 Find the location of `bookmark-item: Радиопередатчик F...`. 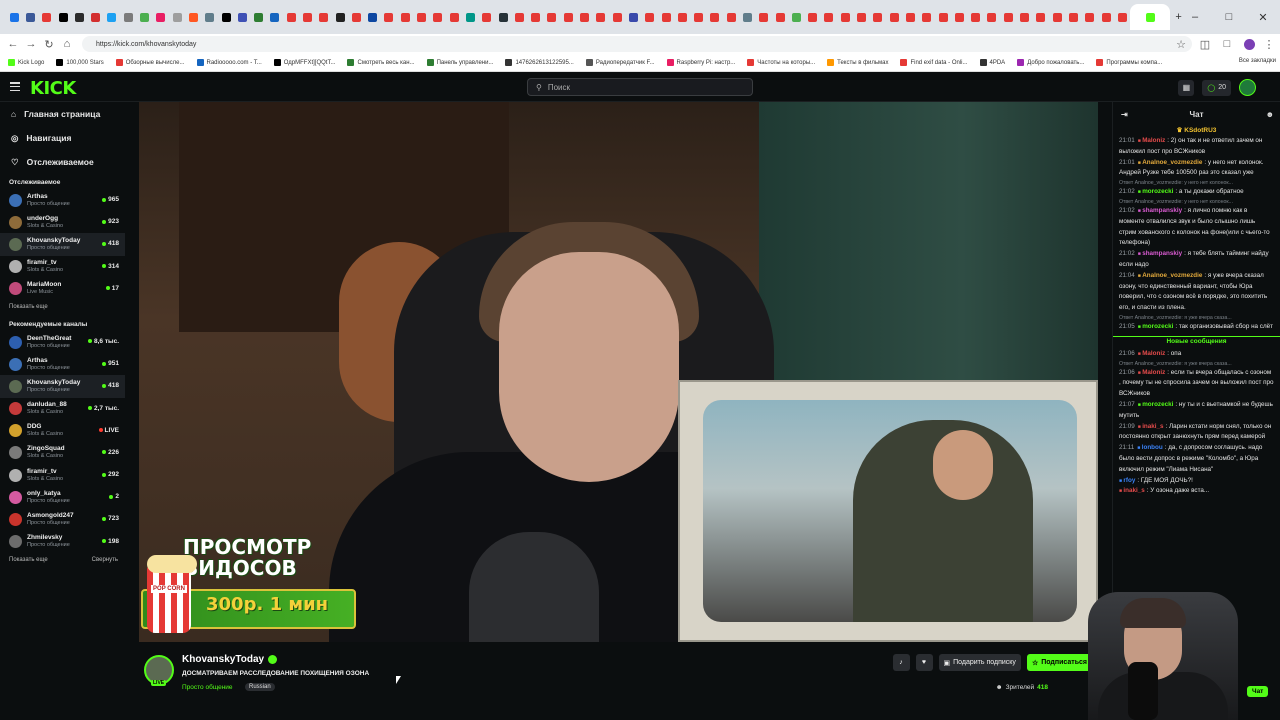

bookmark-item: Радиопередатчик F... is located at coordinates (620, 62).